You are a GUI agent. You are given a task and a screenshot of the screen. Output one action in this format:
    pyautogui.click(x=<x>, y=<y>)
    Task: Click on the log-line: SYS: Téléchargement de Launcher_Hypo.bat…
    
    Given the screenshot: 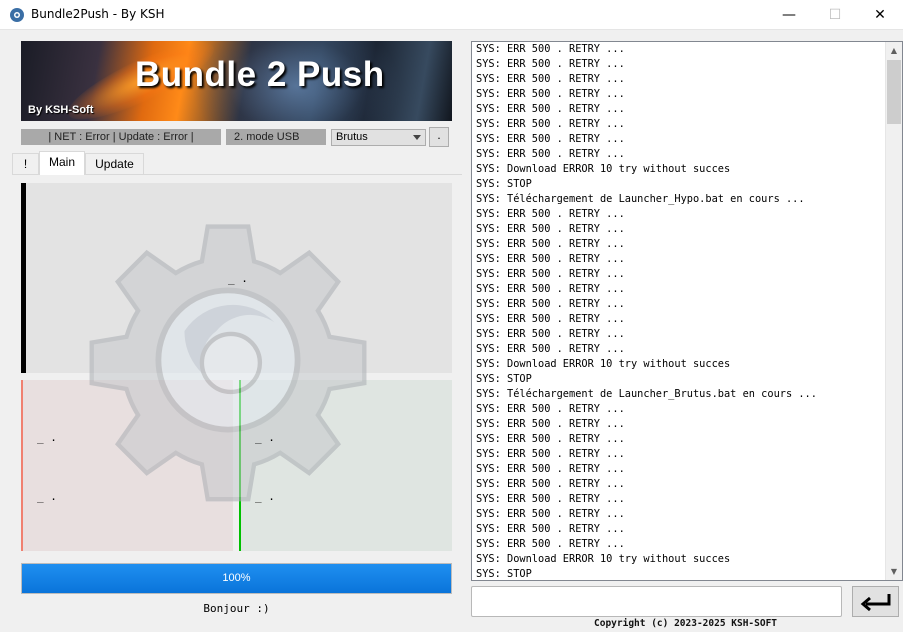 What is the action you would take?
    pyautogui.click(x=640, y=199)
    